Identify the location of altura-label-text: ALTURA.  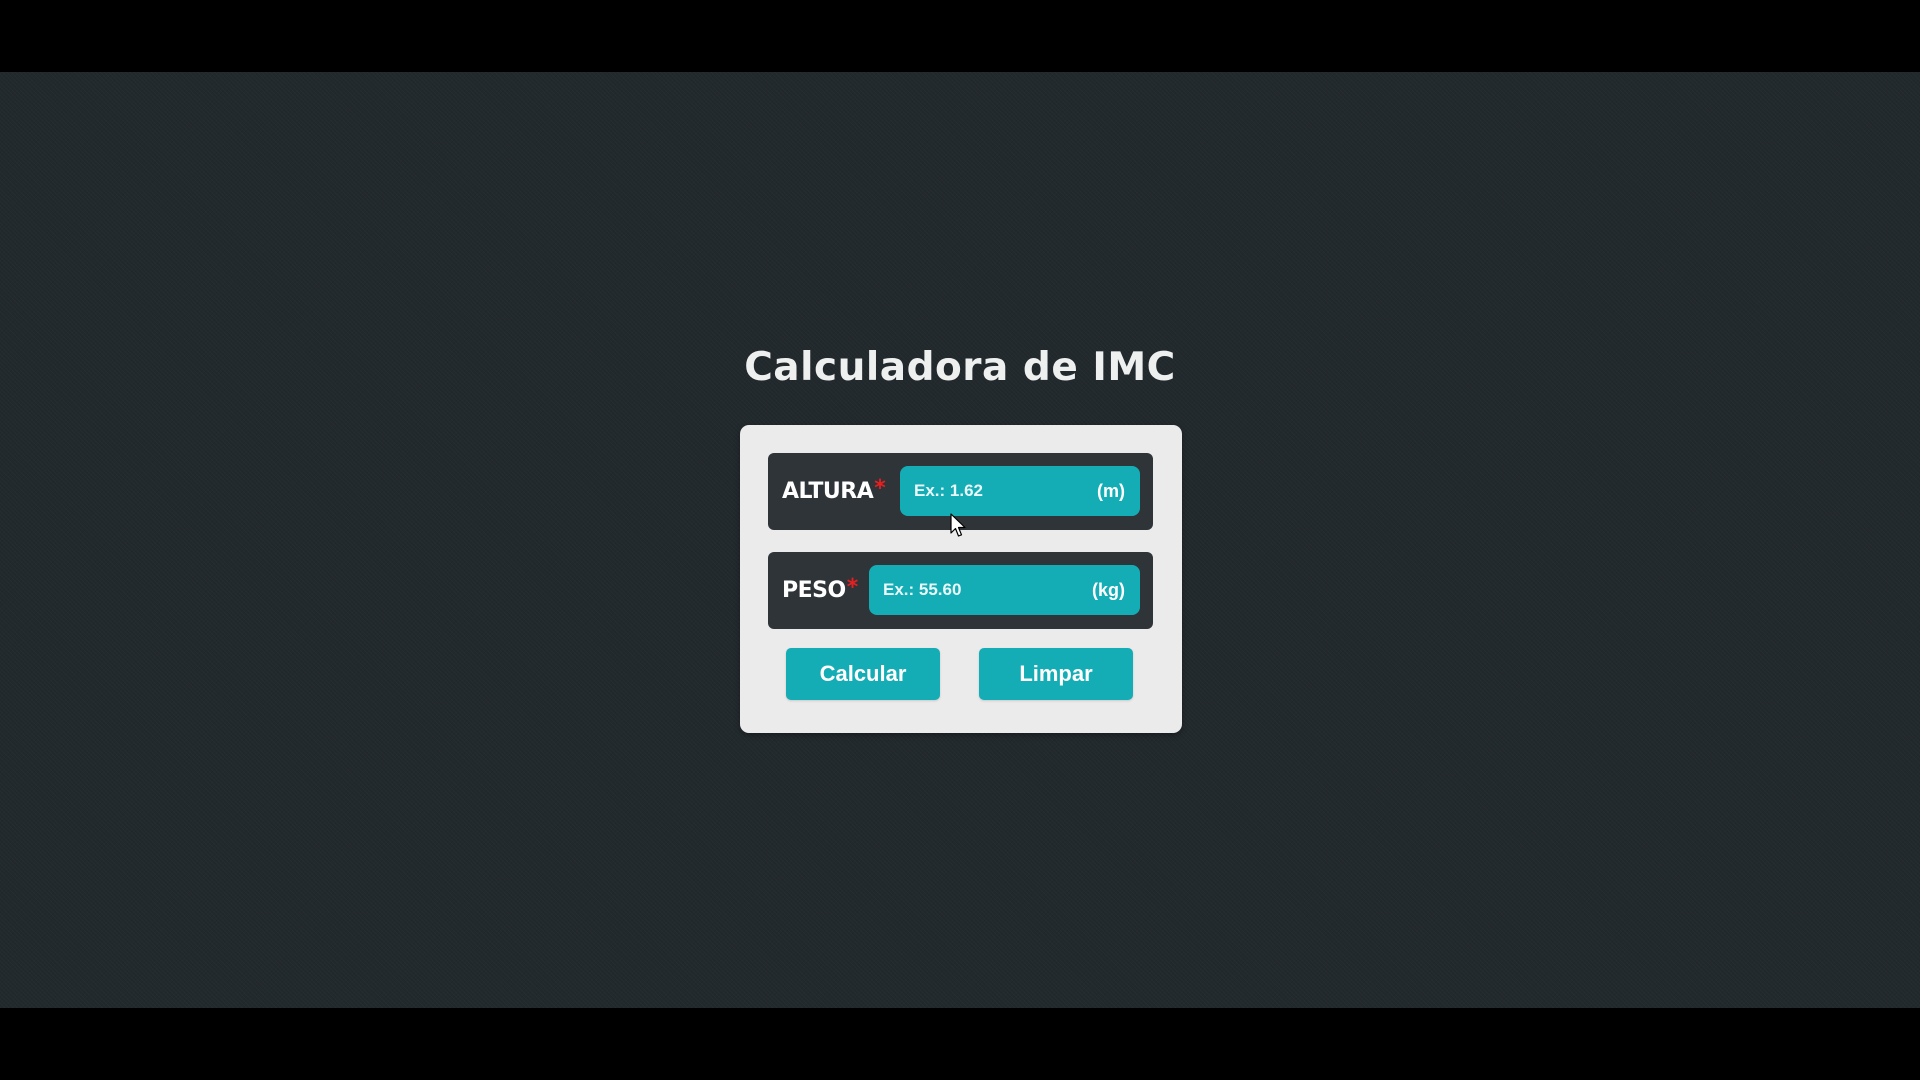
(828, 491).